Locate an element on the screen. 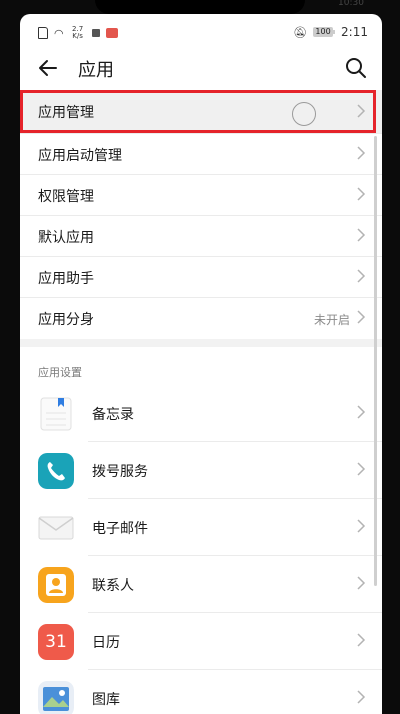 The width and height of the screenshot is (400, 714). calendar-icon: 31 is located at coordinates (56, 642).